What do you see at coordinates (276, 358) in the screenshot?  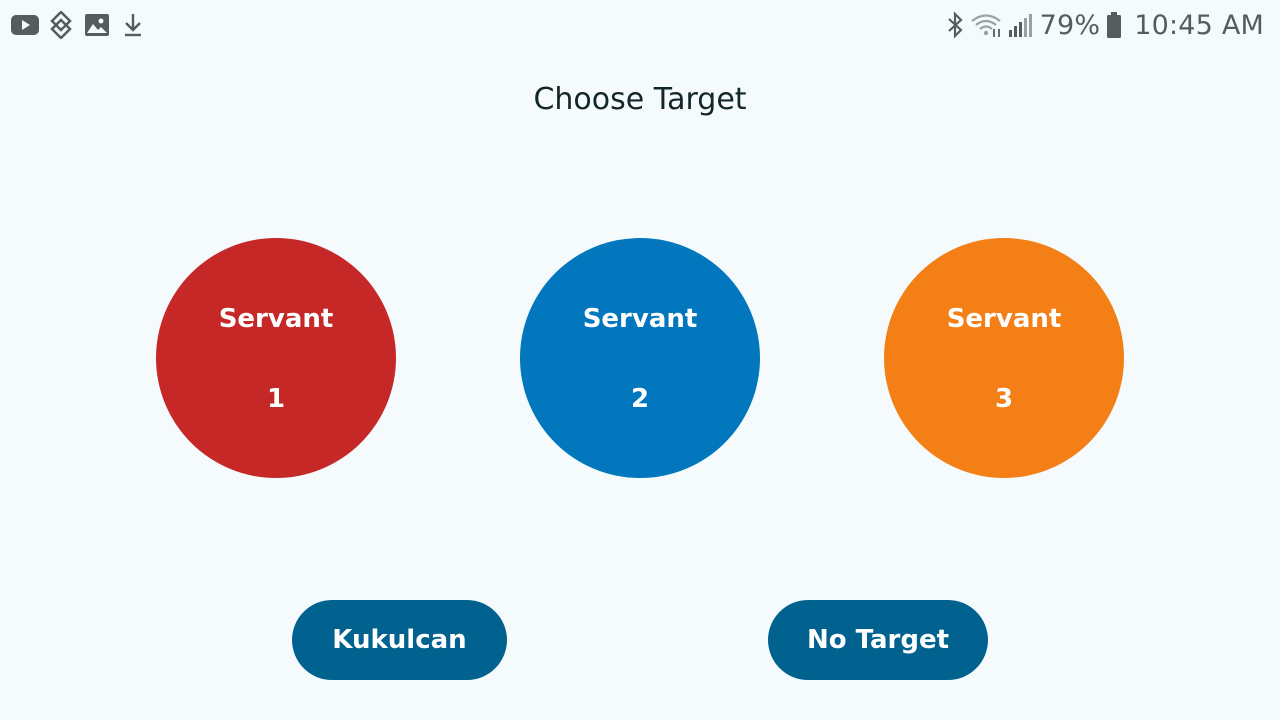 I see `target-servant-1-button: Servant 1` at bounding box center [276, 358].